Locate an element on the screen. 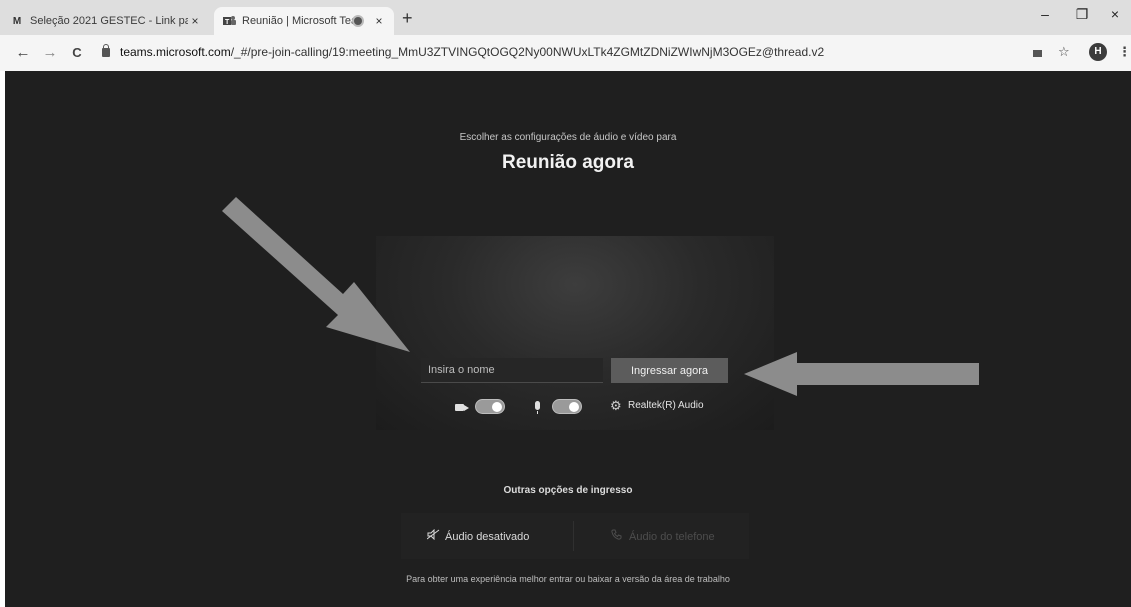  camera-icon is located at coordinates (462, 407).